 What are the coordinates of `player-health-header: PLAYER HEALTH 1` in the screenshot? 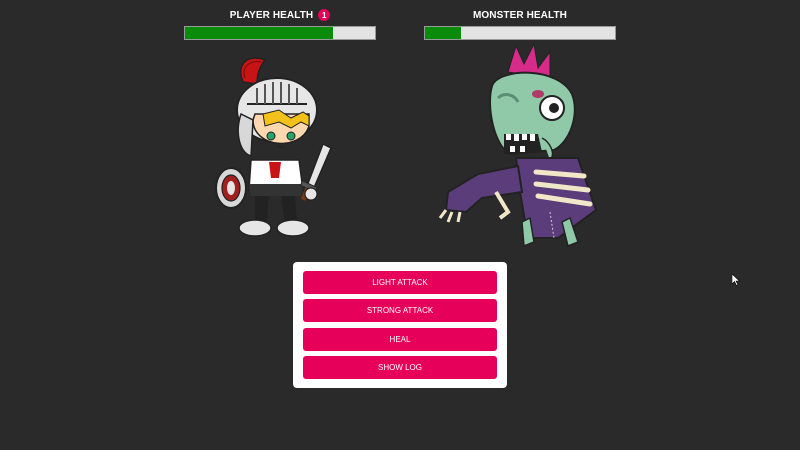 It's located at (280, 15).